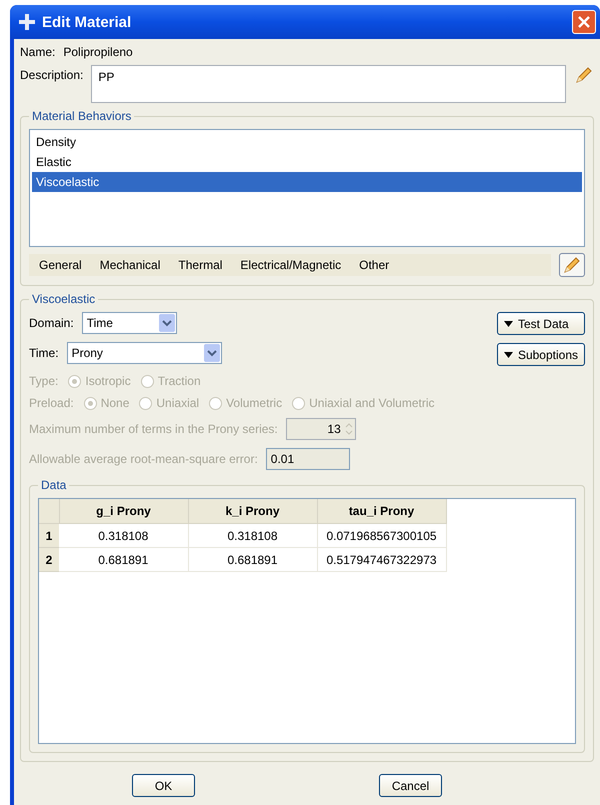  Describe the element at coordinates (60, 265) in the screenshot. I see `menu-item: General` at that location.